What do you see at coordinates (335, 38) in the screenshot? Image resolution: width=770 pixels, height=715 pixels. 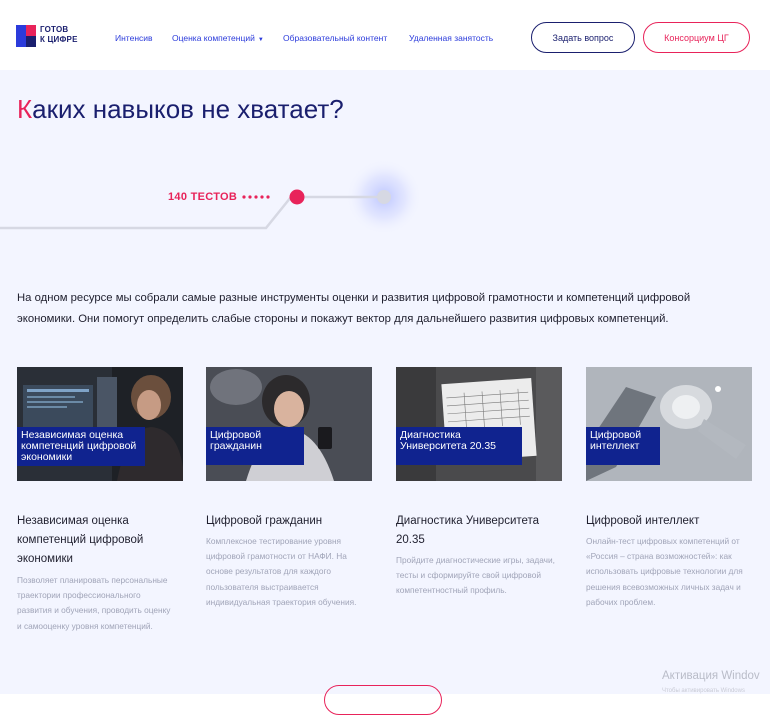 I see `nav-item-educational-content: Образовательный контент` at bounding box center [335, 38].